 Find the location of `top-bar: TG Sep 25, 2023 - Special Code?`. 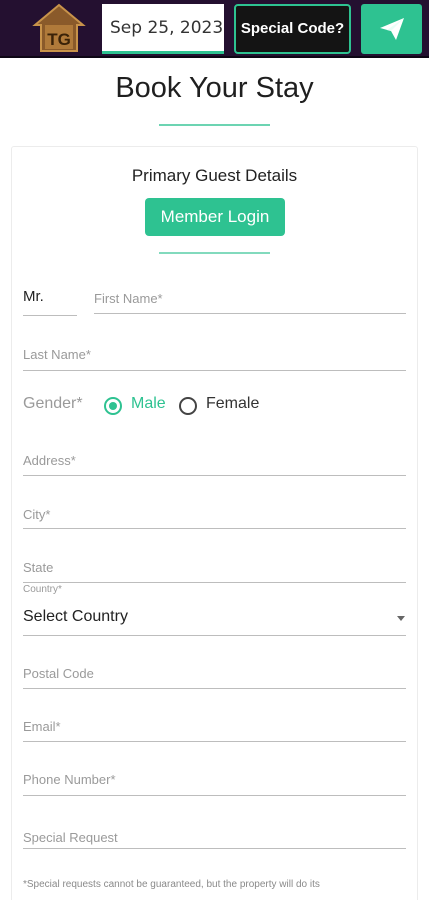

top-bar: TG Sep 25, 2023 - Special Code? is located at coordinates (214, 29).